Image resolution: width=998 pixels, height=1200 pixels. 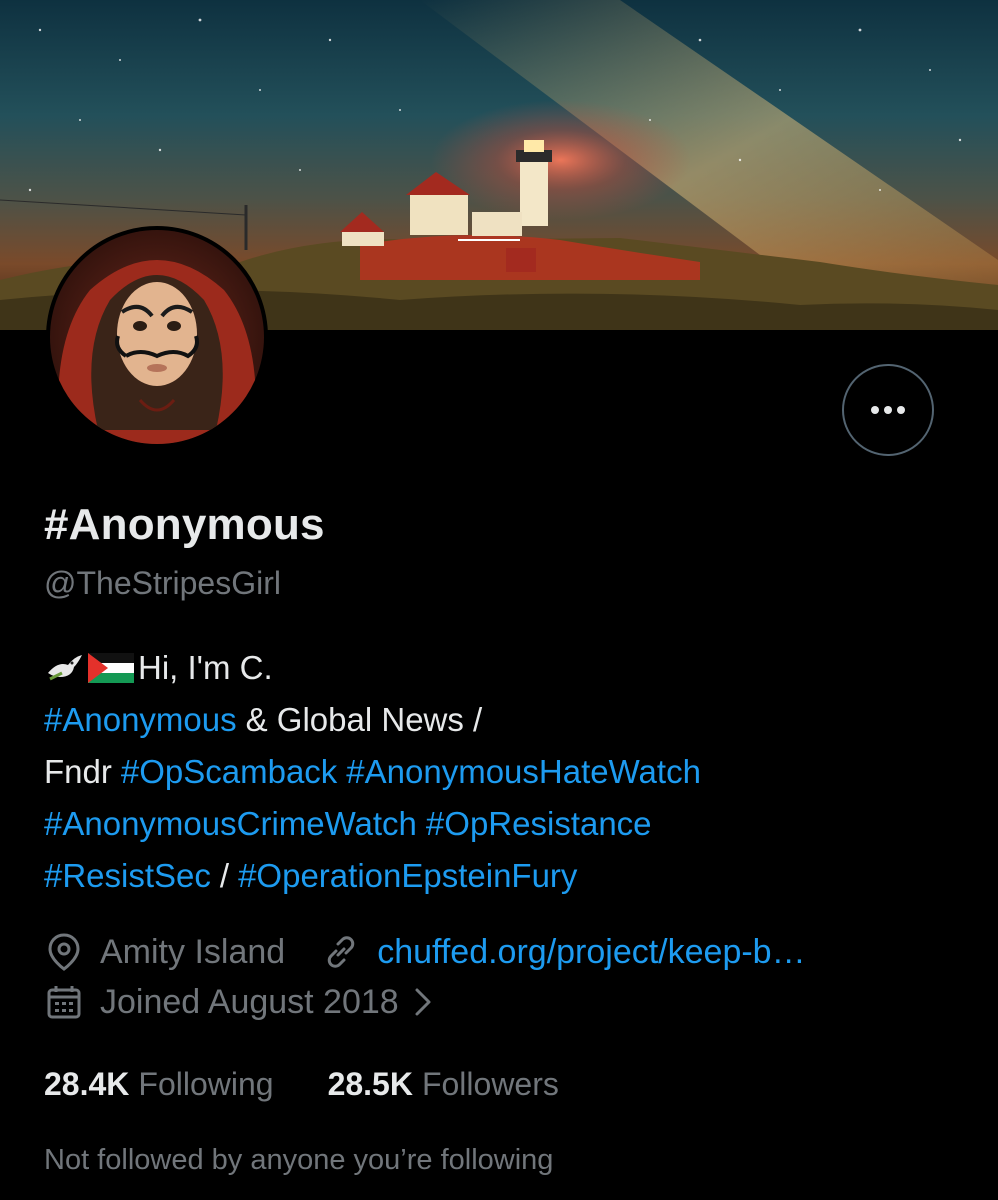 I want to click on hashtag-link: #ResistSec, so click(x=127, y=876).